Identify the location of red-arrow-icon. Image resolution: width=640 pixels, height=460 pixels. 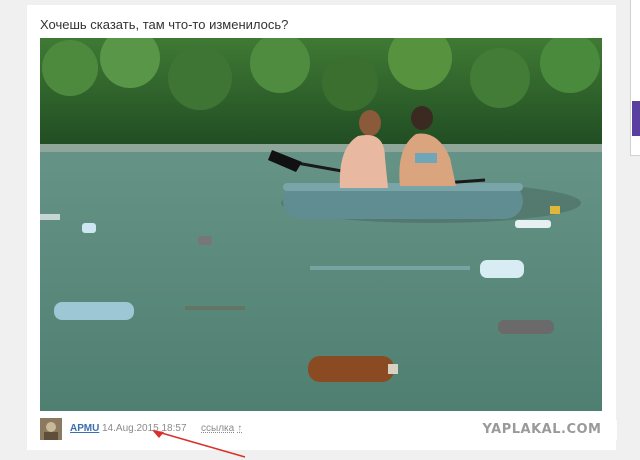
(199, 444).